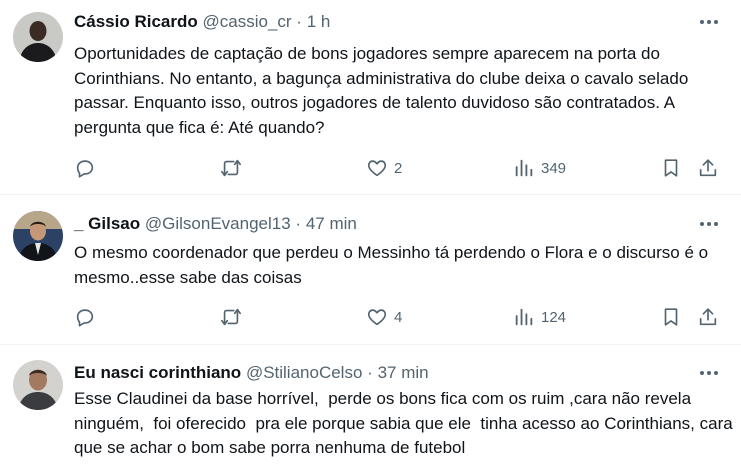 This screenshot has height=464, width=741. I want to click on timestamp: 47 min, so click(331, 223).